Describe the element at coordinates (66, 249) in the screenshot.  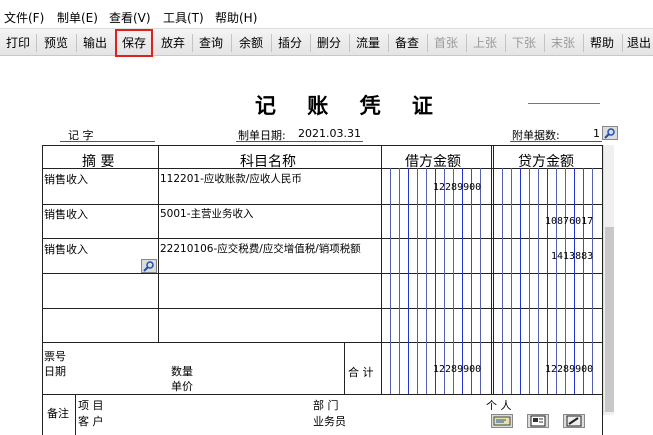
I see `row3-summary: 销售收入` at that location.